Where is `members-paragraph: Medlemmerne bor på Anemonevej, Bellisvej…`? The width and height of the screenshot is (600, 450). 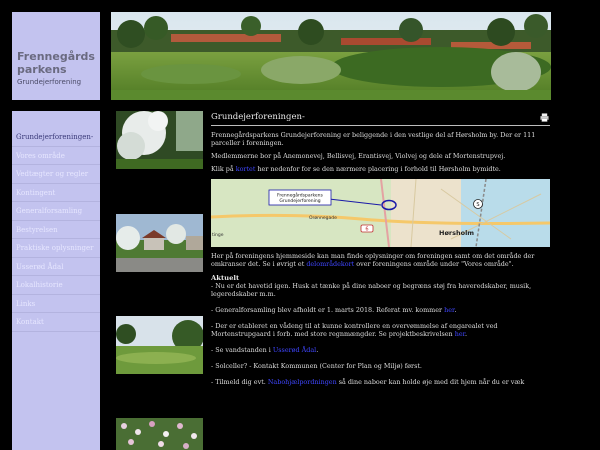
members-paragraph: Medlemmerne bor på Anemonevej, Bellisvej… is located at coordinates (358, 156).